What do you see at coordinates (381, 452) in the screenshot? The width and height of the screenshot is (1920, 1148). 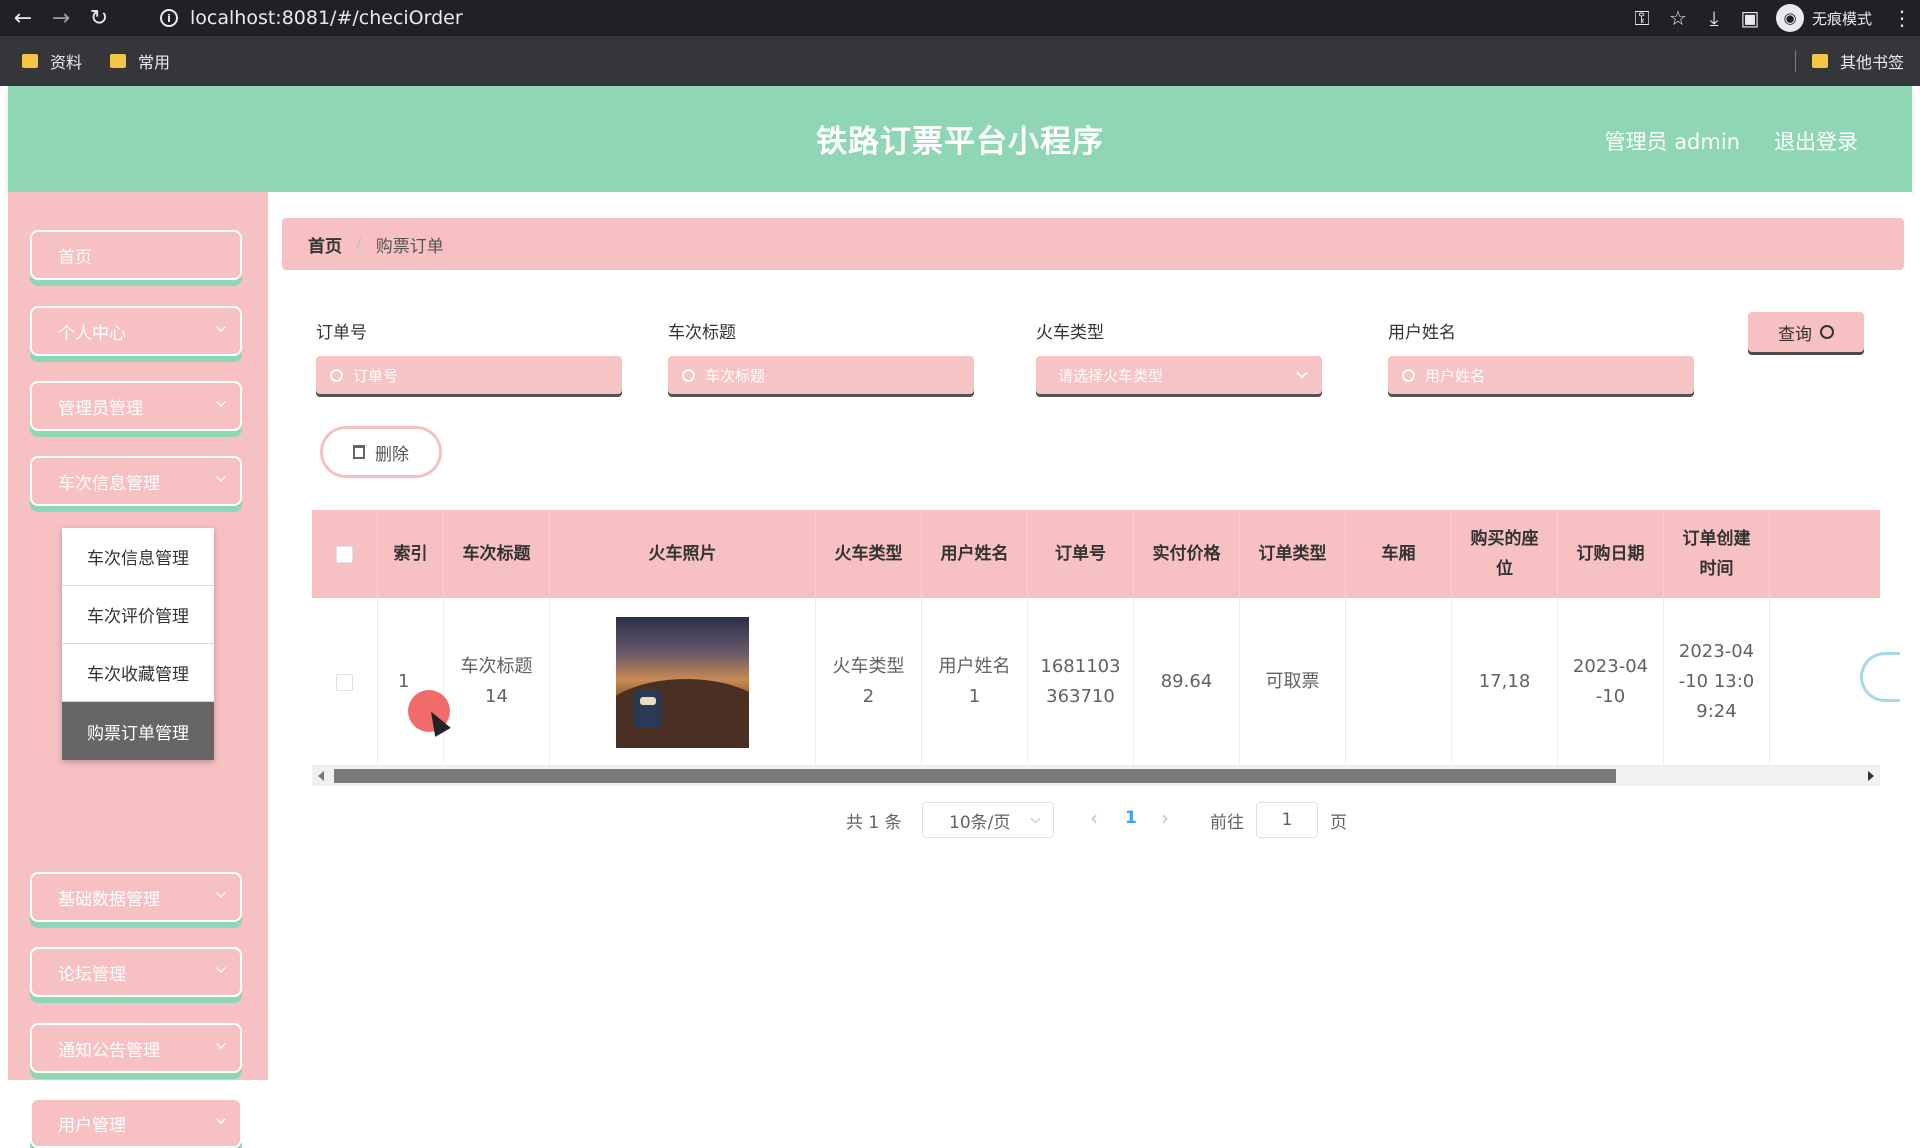 I see `delete-button: 删除` at bounding box center [381, 452].